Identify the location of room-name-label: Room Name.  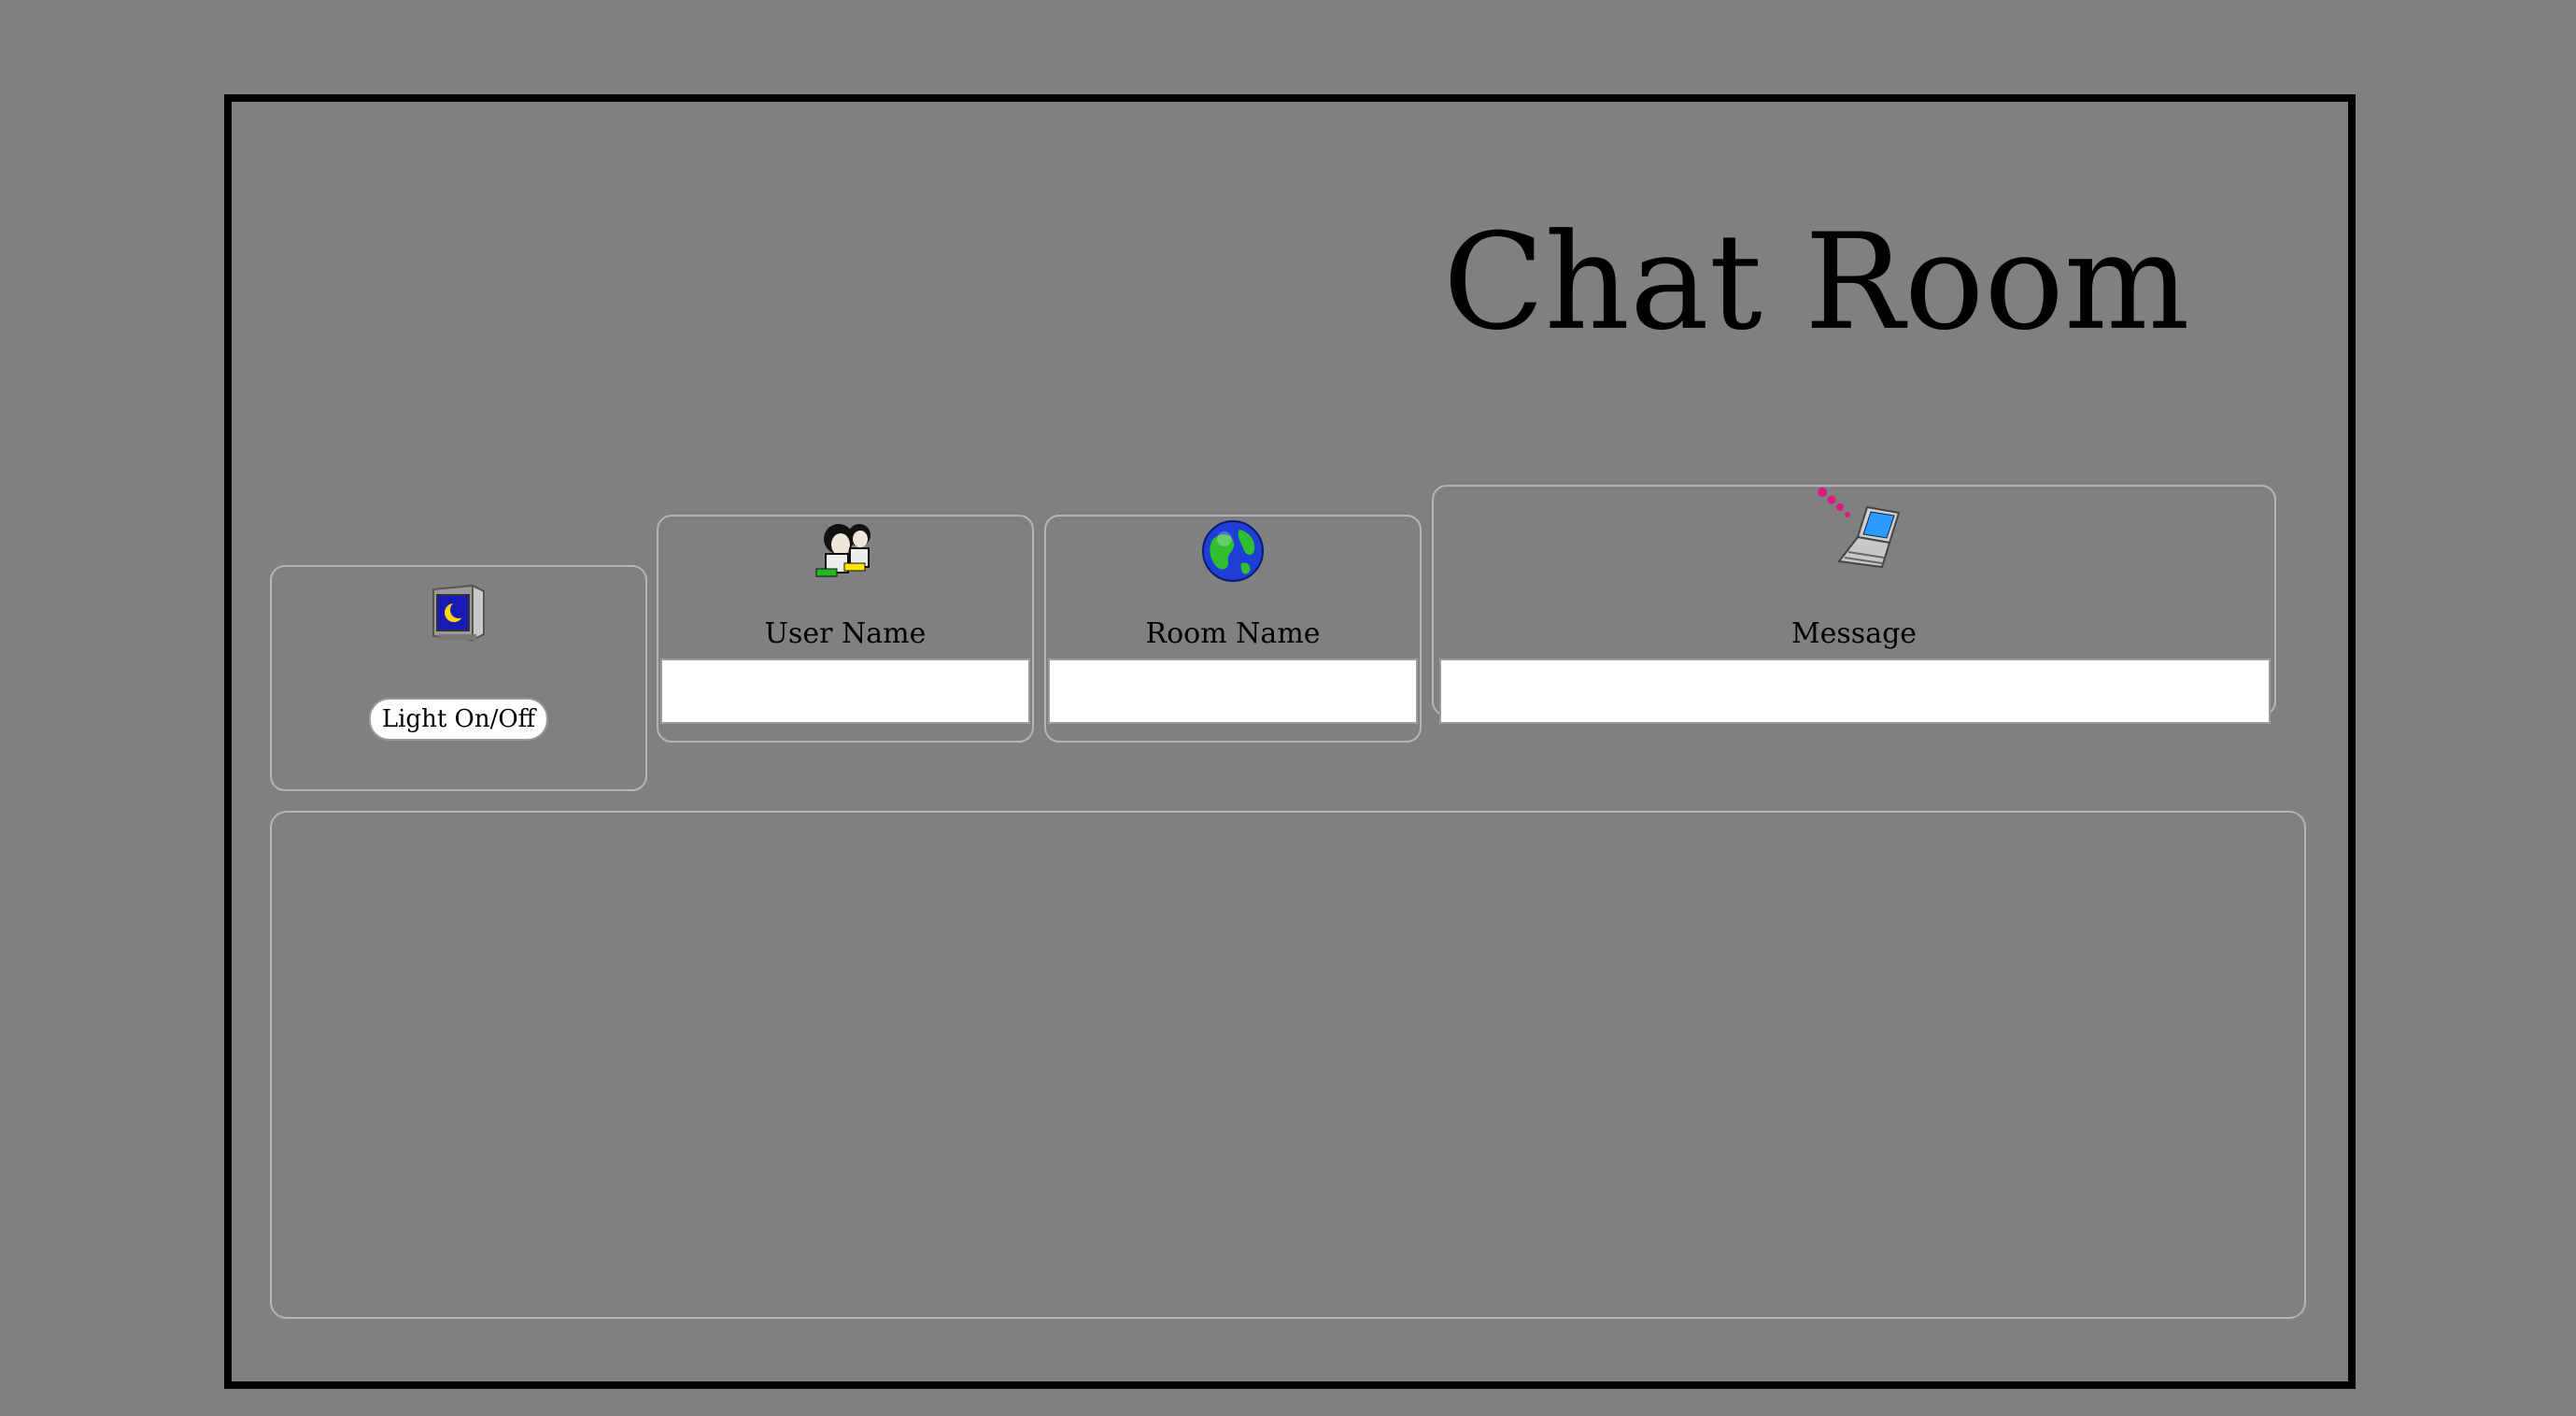
(1233, 633).